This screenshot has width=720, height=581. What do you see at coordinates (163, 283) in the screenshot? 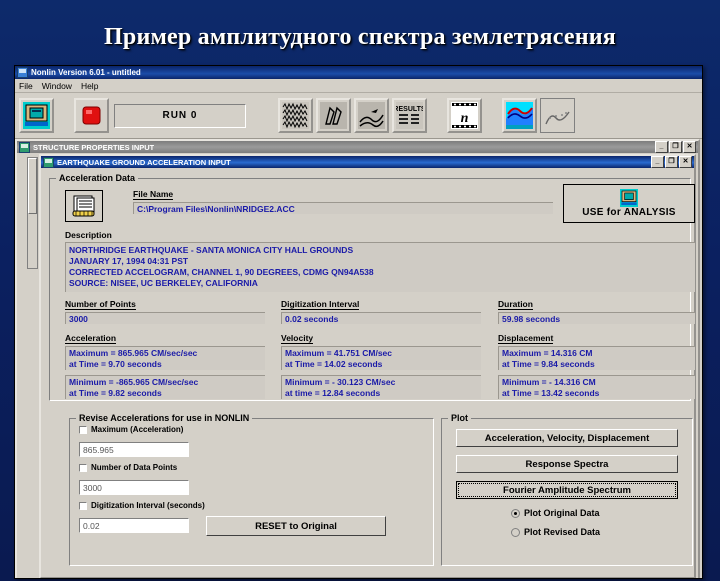
I see `description-line: SOURCE: NISEE, UC BERKELEY, CALIFORNIA` at bounding box center [163, 283].